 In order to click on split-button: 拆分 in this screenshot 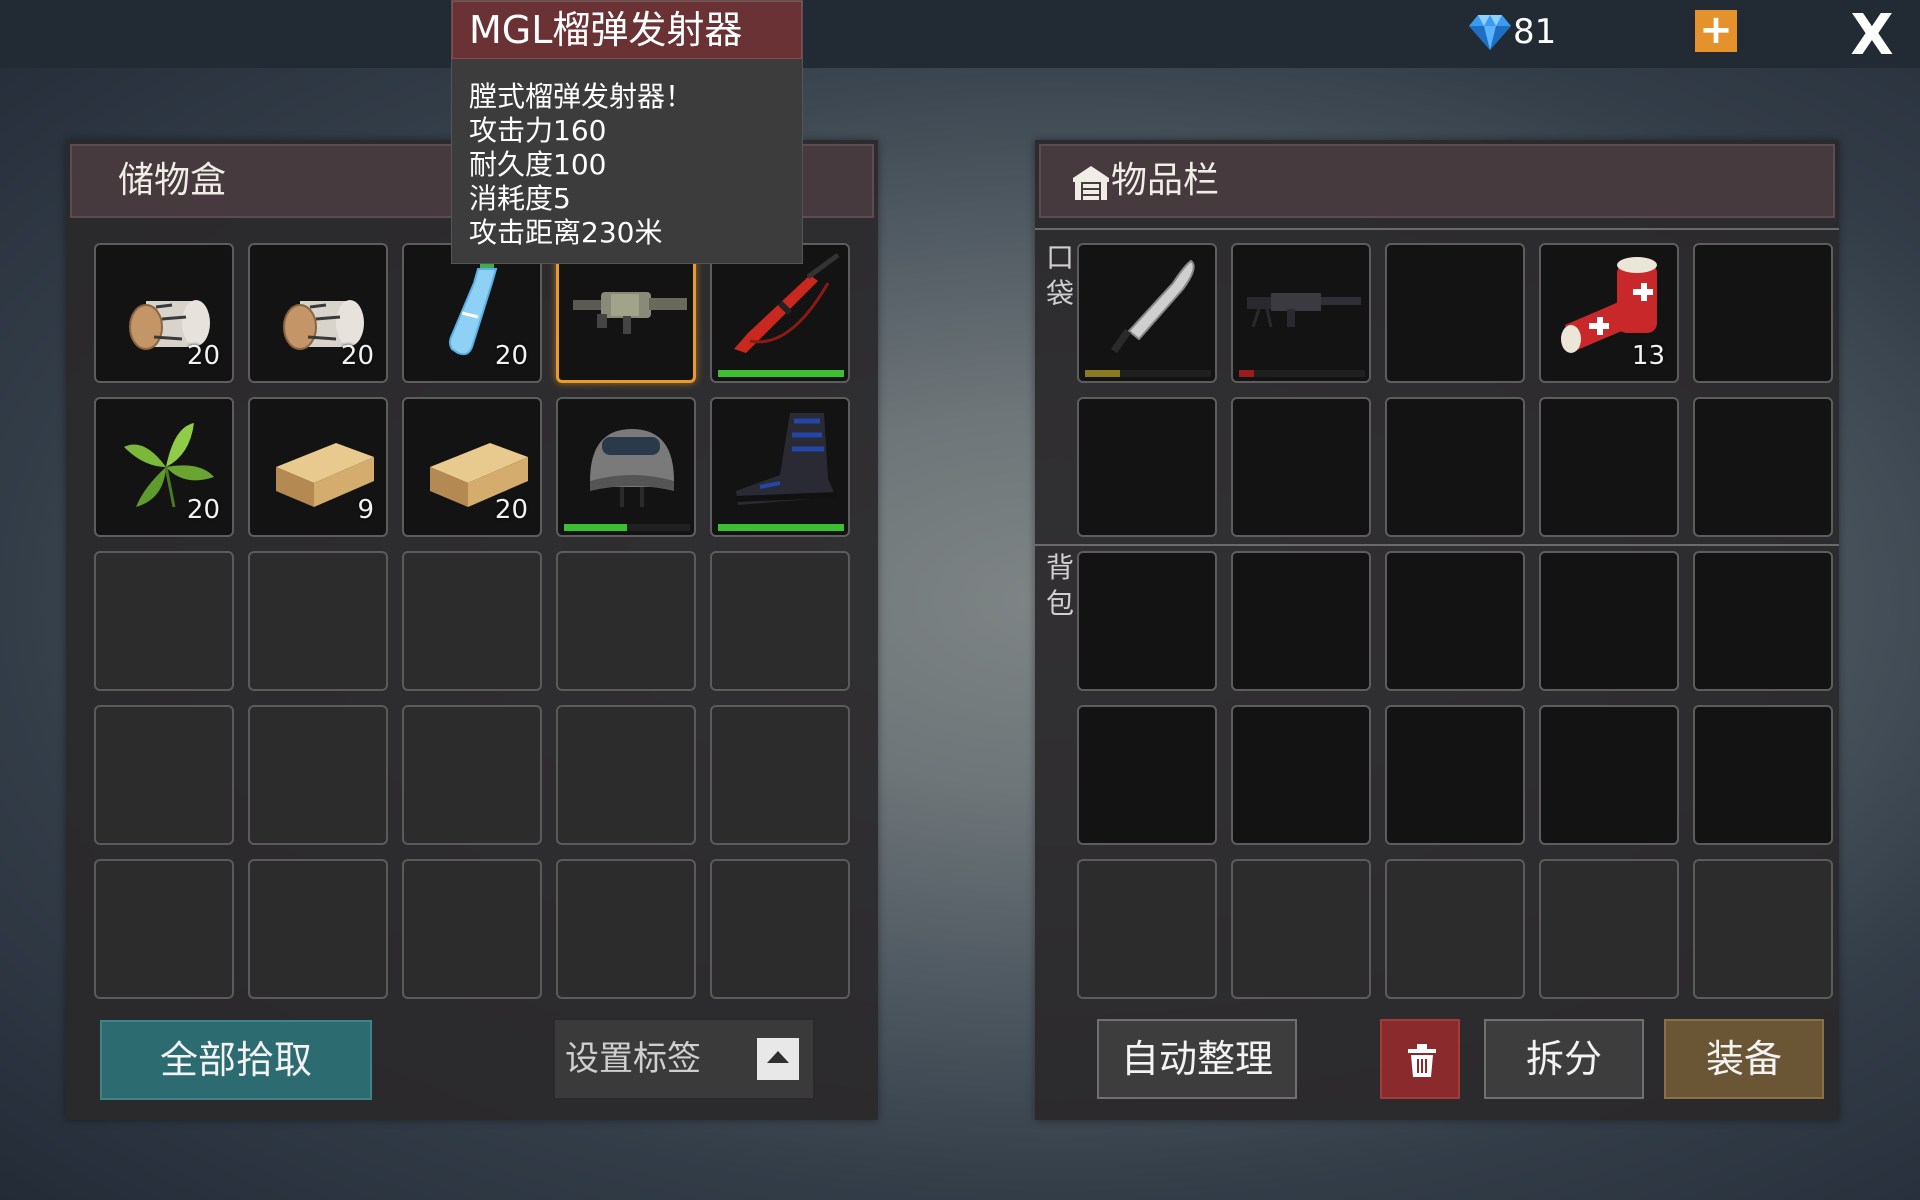, I will do `click(1564, 1059)`.